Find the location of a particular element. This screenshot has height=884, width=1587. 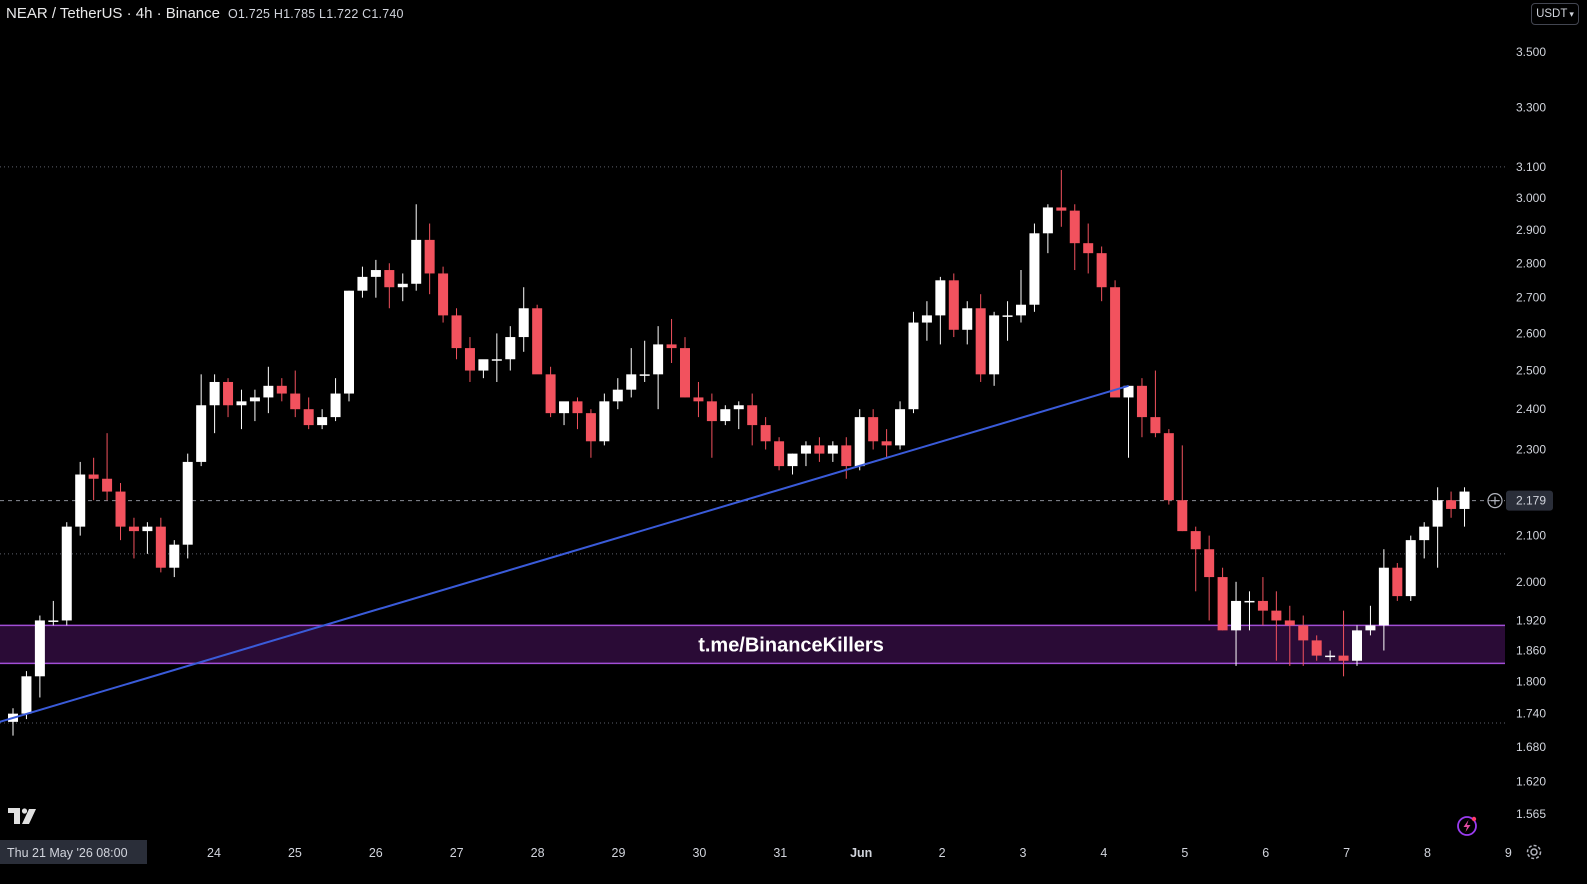

time-axis is located at coordinates (793, 861).